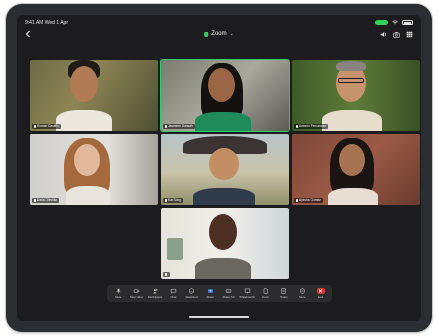 Image resolution: width=438 pixels, height=336 pixels. I want to click on participant-name-tag, so click(166, 274).